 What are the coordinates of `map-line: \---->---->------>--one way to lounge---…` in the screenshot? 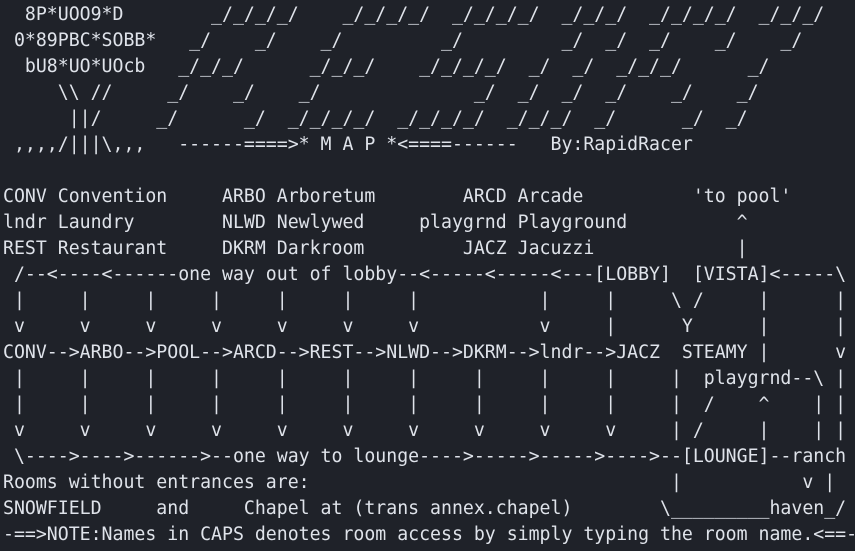 It's located at (429, 456).